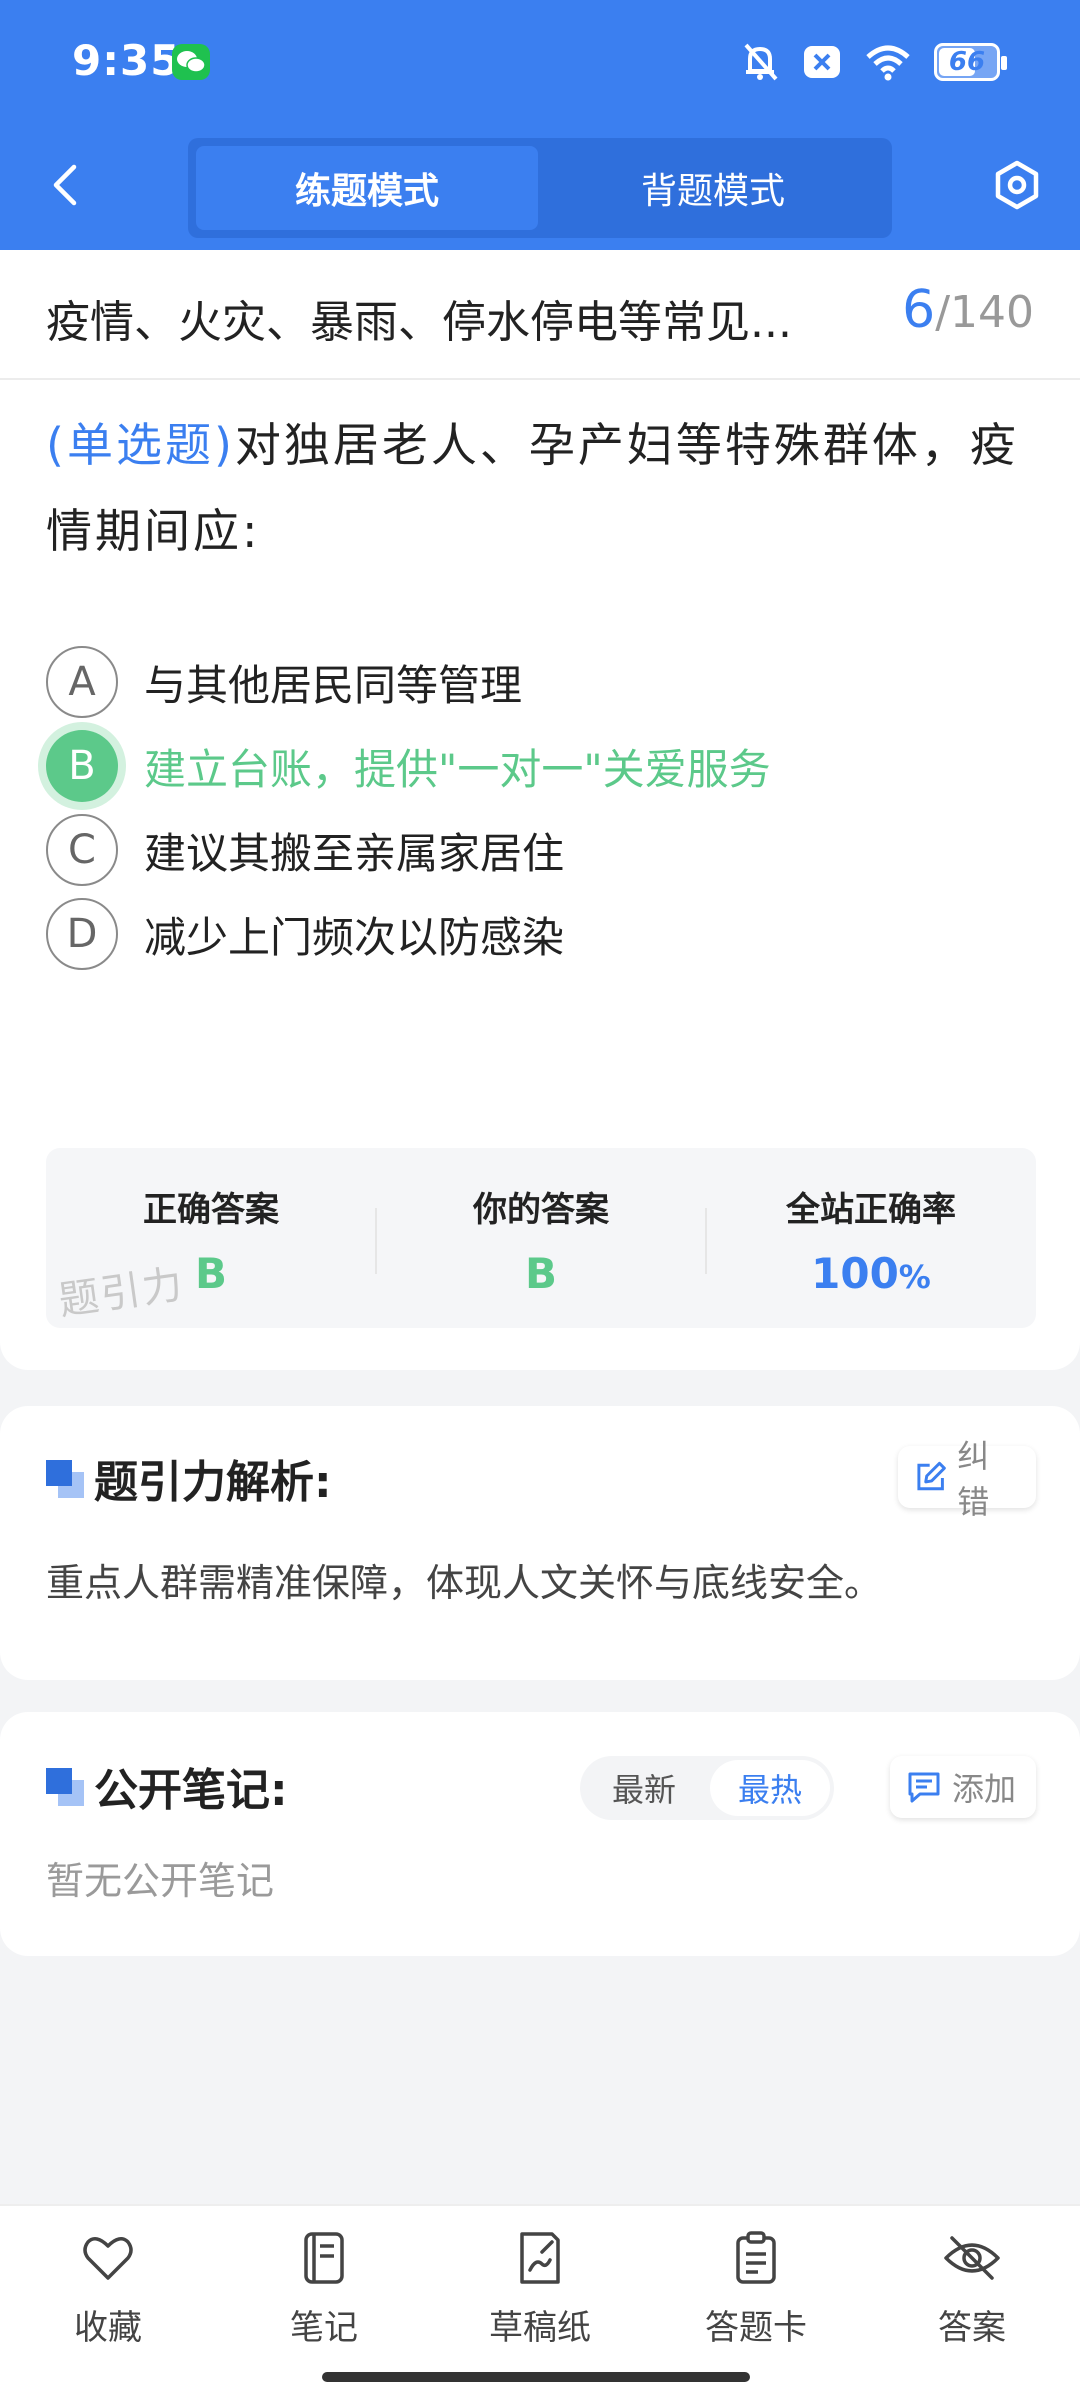 The width and height of the screenshot is (1080, 2400). What do you see at coordinates (540, 2295) in the screenshot?
I see `scratch-paper-button: 草稿纸` at bounding box center [540, 2295].